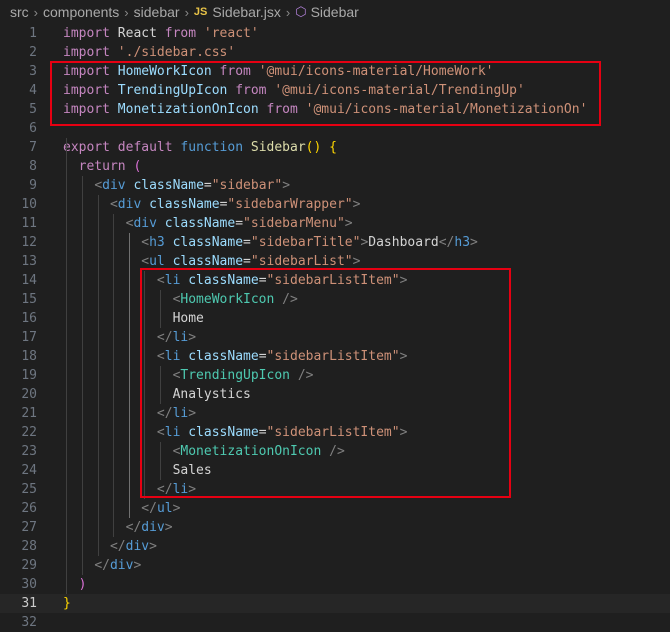  I want to click on code-text: <div className="sidebarWrapper">, so click(211, 204).